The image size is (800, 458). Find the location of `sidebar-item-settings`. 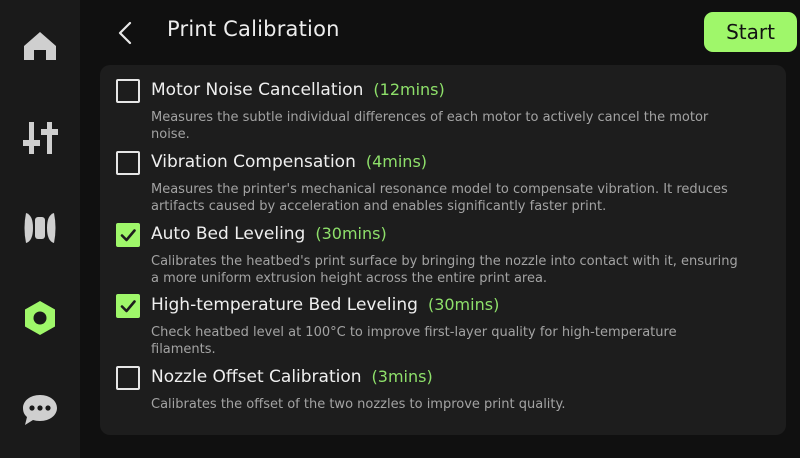

sidebar-item-settings is located at coordinates (40, 318).